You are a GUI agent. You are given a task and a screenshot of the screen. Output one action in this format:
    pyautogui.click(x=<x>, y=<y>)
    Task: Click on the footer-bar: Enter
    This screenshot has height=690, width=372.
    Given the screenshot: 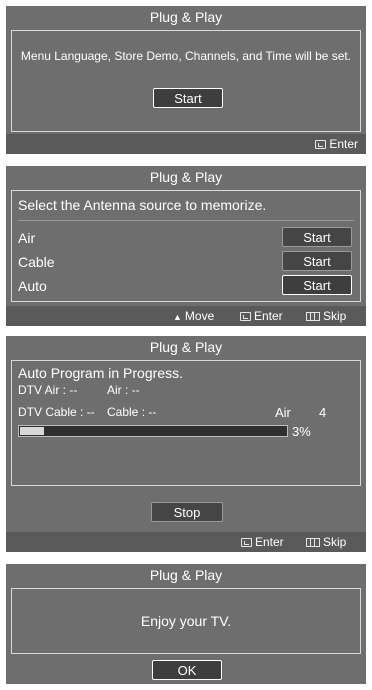 What is the action you would take?
    pyautogui.click(x=186, y=144)
    